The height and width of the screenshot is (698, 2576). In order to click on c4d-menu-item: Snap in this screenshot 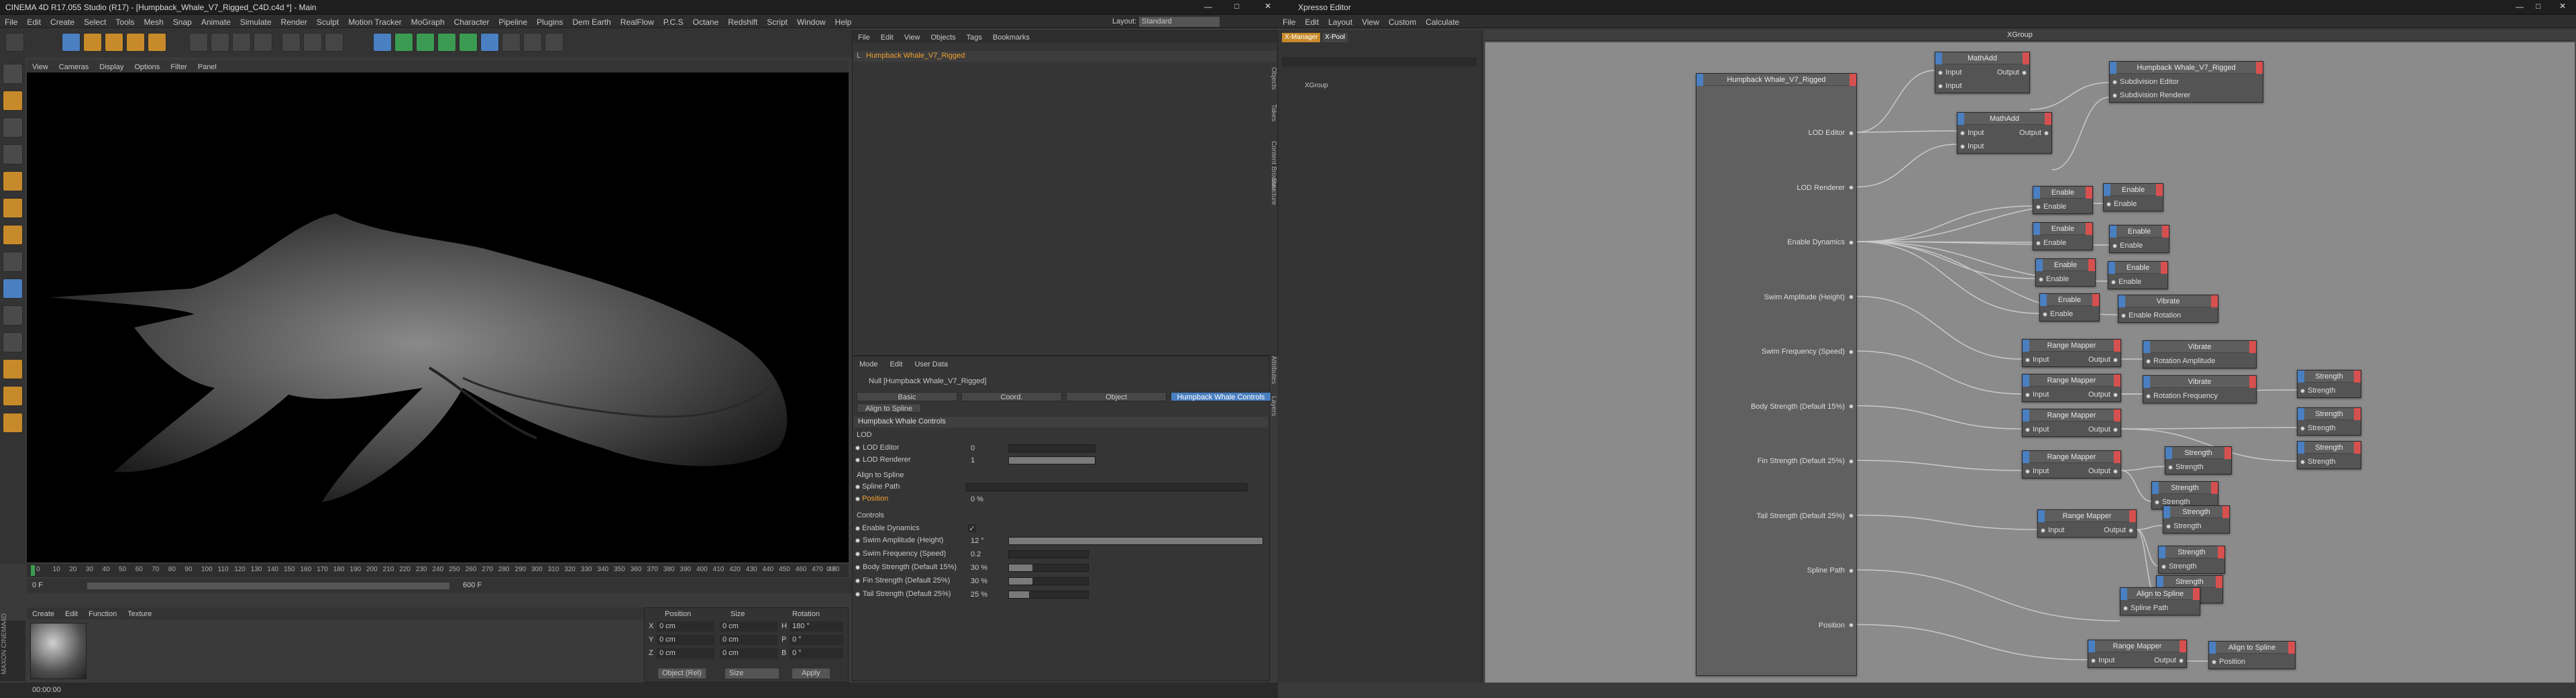, I will do `click(182, 21)`.